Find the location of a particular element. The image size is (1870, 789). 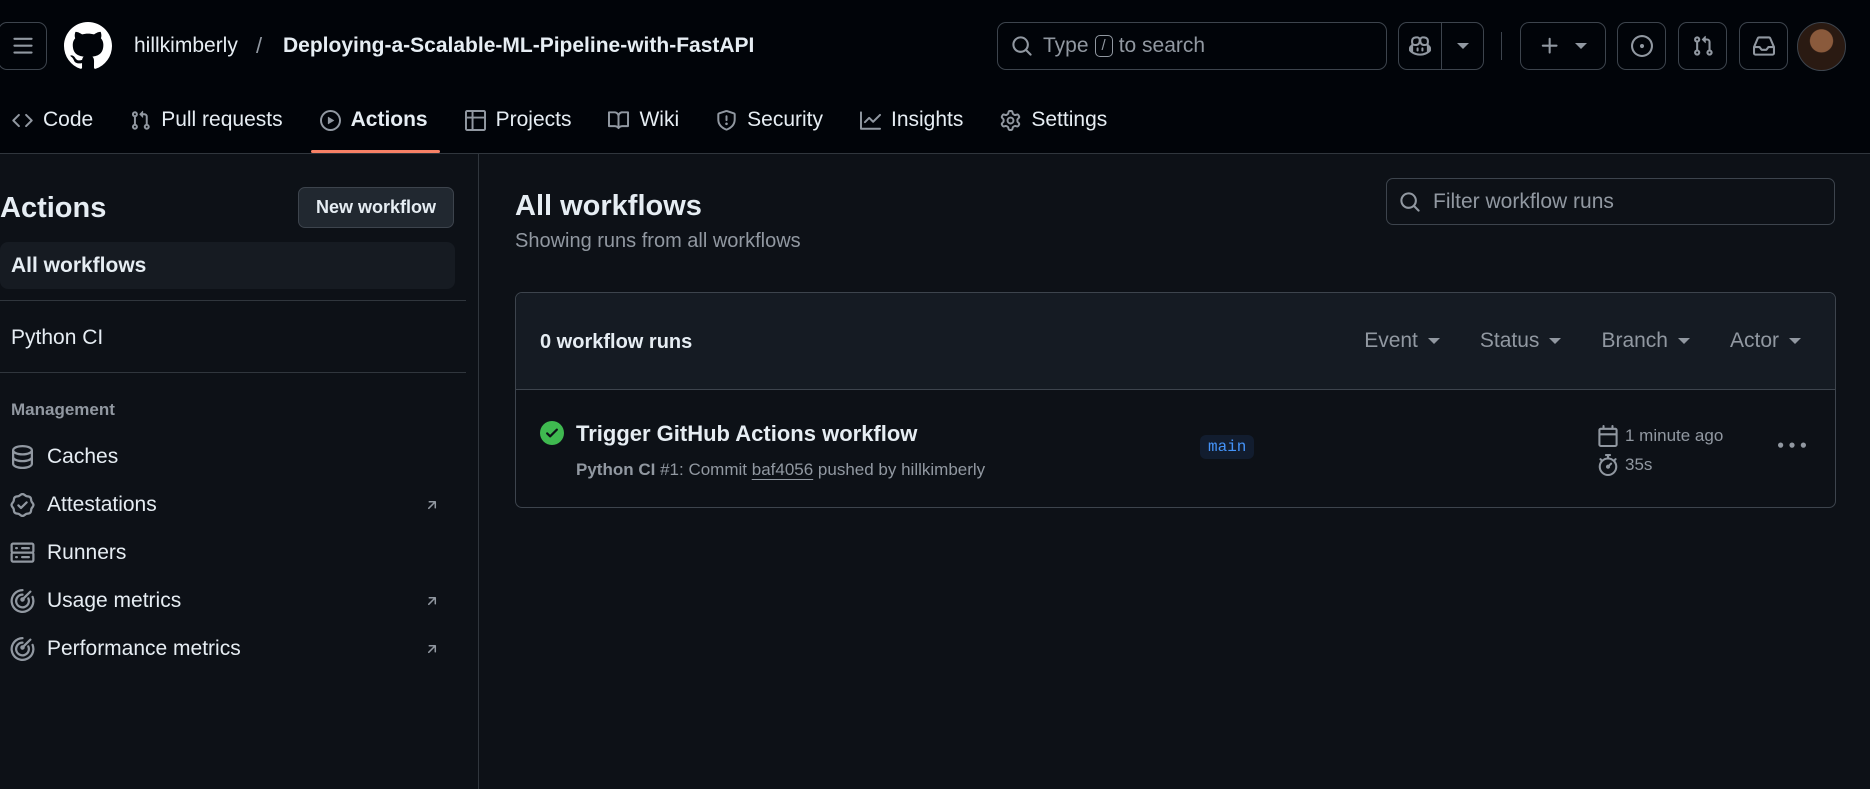

tab-insights: Insights is located at coordinates (911, 120).